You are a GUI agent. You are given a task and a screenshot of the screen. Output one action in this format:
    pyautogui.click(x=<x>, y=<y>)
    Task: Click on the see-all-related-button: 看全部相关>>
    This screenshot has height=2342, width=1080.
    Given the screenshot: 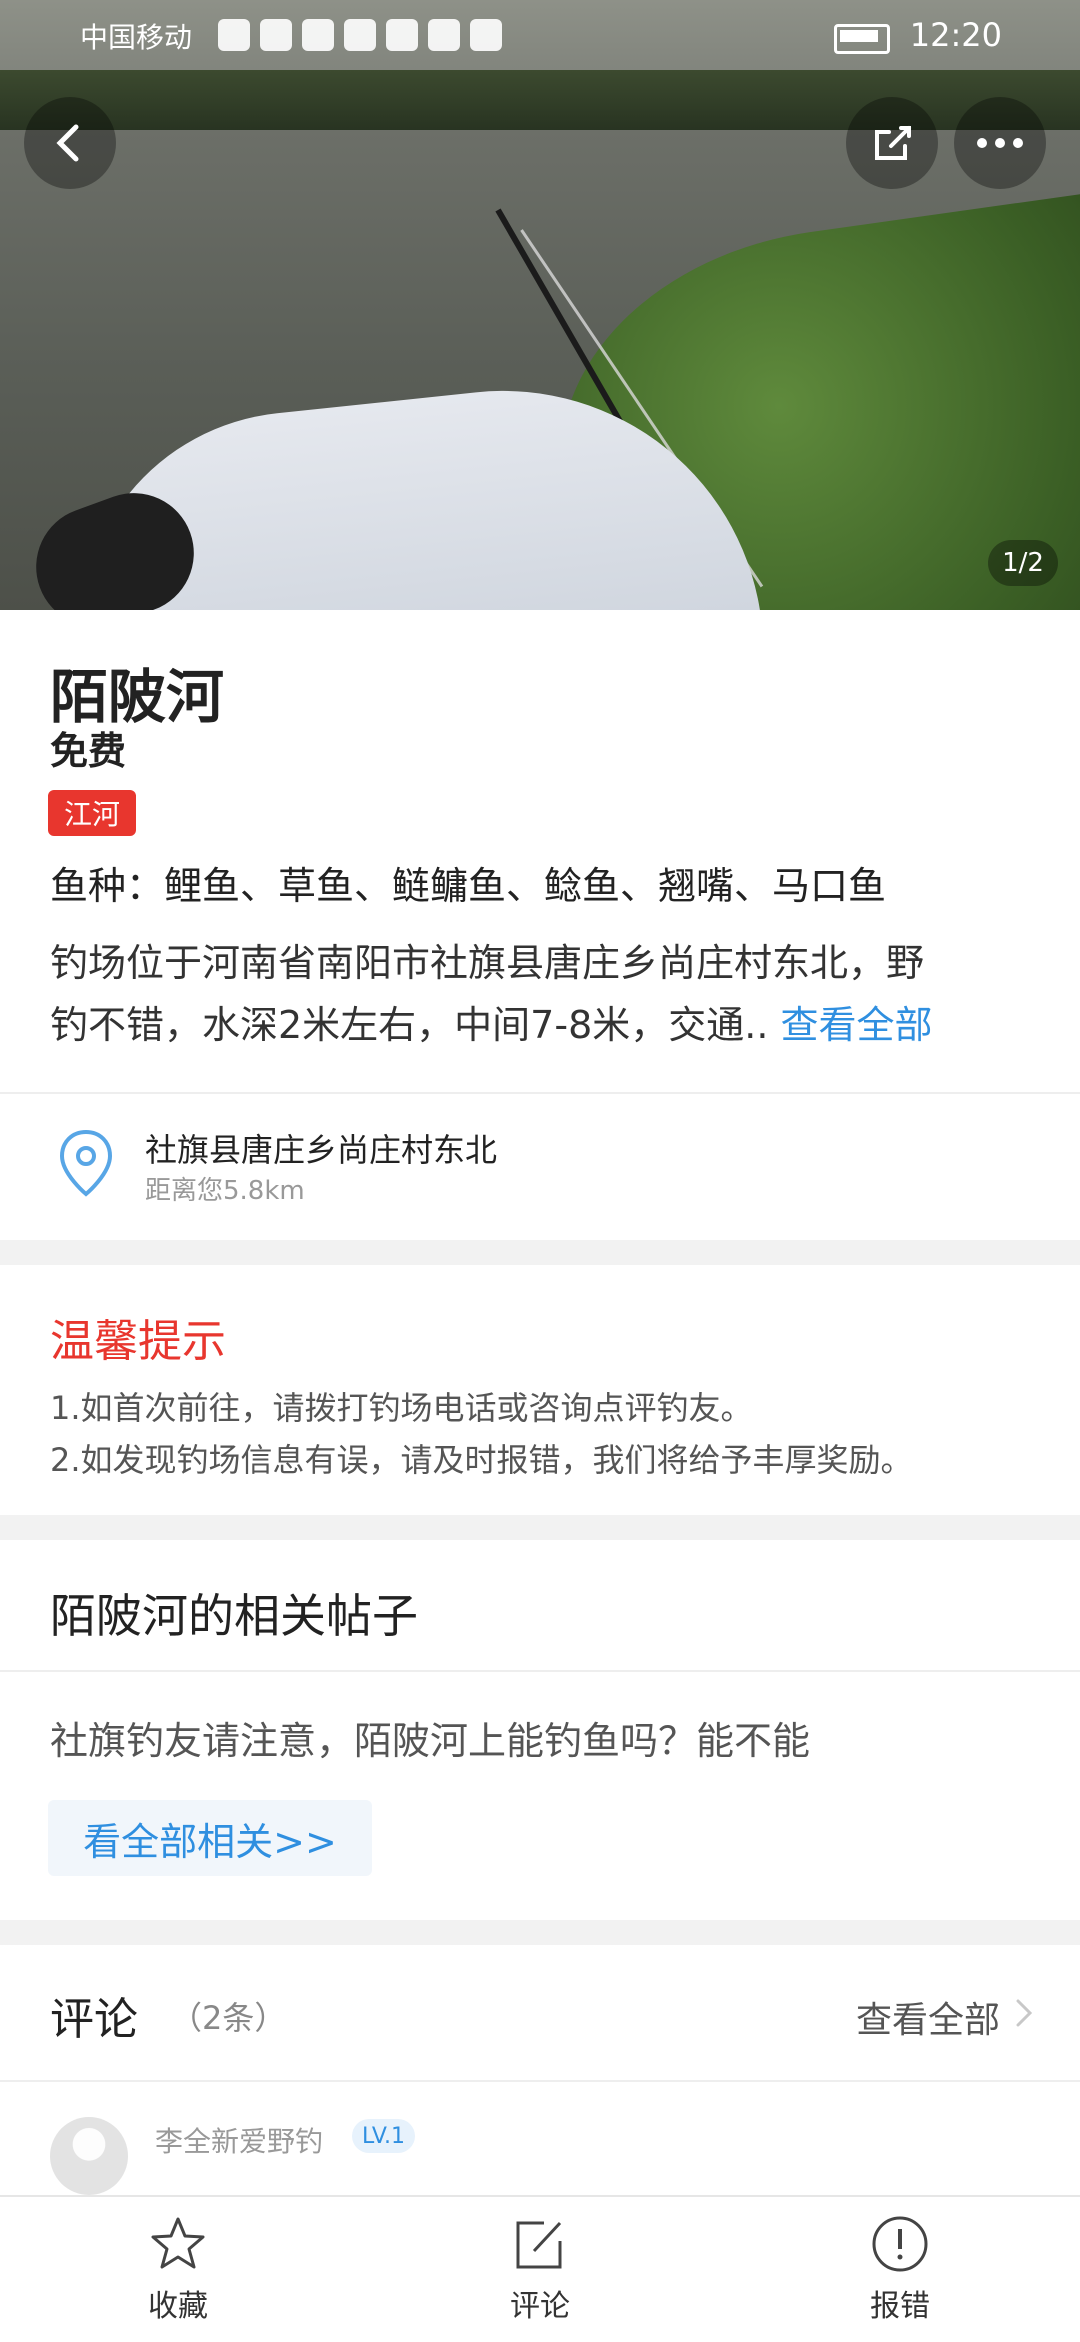 What is the action you would take?
    pyautogui.click(x=210, y=1838)
    